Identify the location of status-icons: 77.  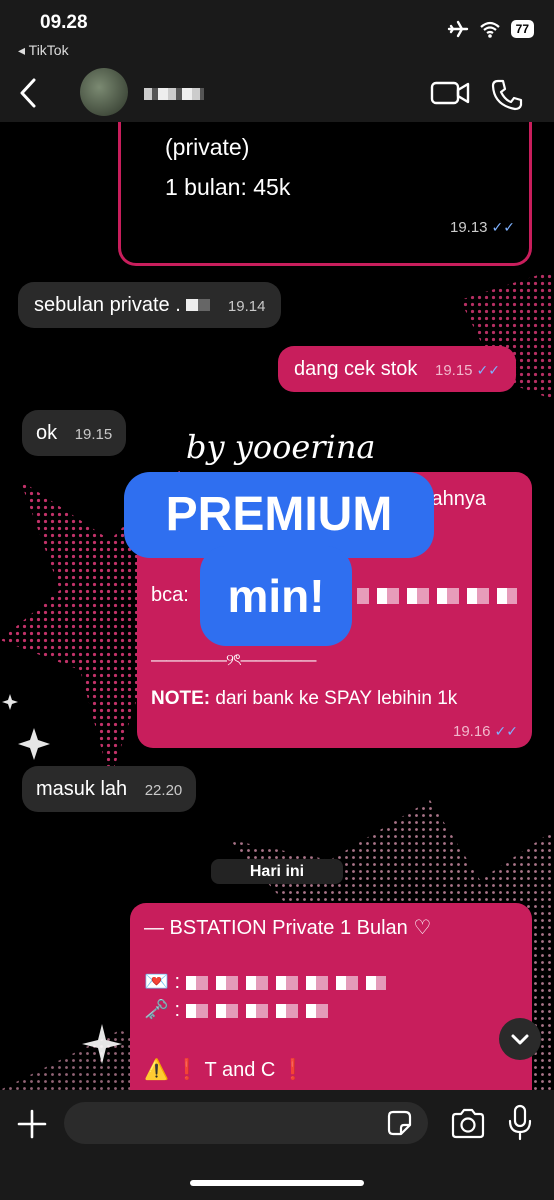
(490, 29).